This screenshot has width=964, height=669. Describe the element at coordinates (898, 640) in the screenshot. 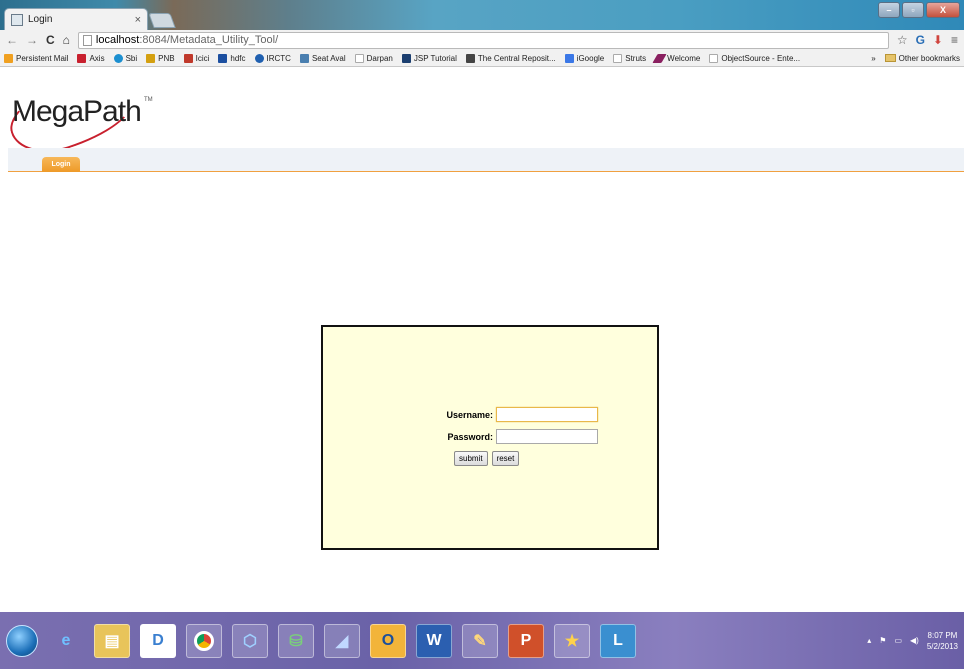

I see `network-icon: ▭` at that location.